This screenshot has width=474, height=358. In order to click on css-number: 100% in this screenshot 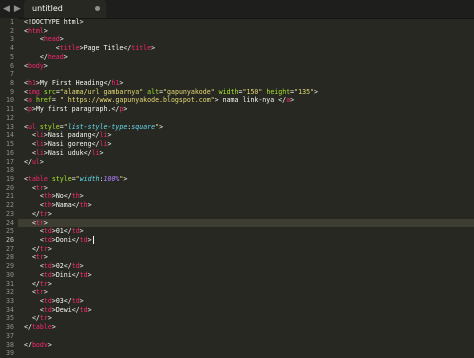, I will do `click(111, 178)`.